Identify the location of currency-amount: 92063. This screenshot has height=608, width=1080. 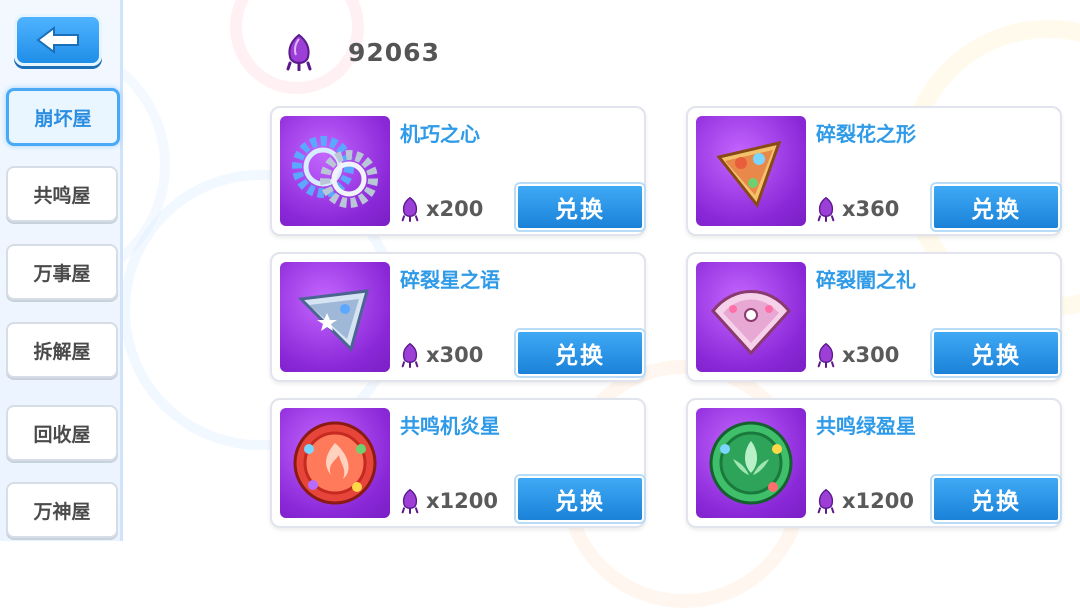
(394, 52).